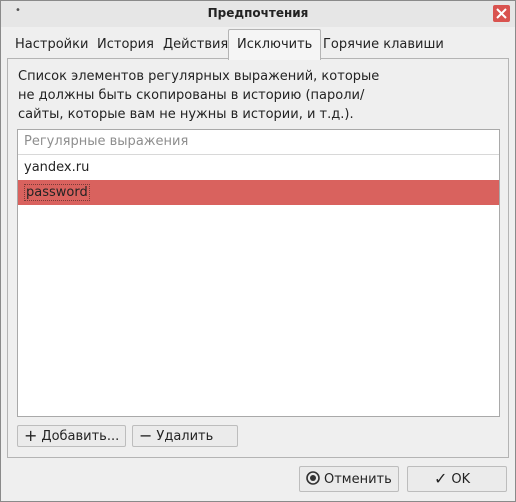 The width and height of the screenshot is (516, 502). Describe the element at coordinates (383, 45) in the screenshot. I see `tab-hotkeys: Горячие клавиши` at that location.